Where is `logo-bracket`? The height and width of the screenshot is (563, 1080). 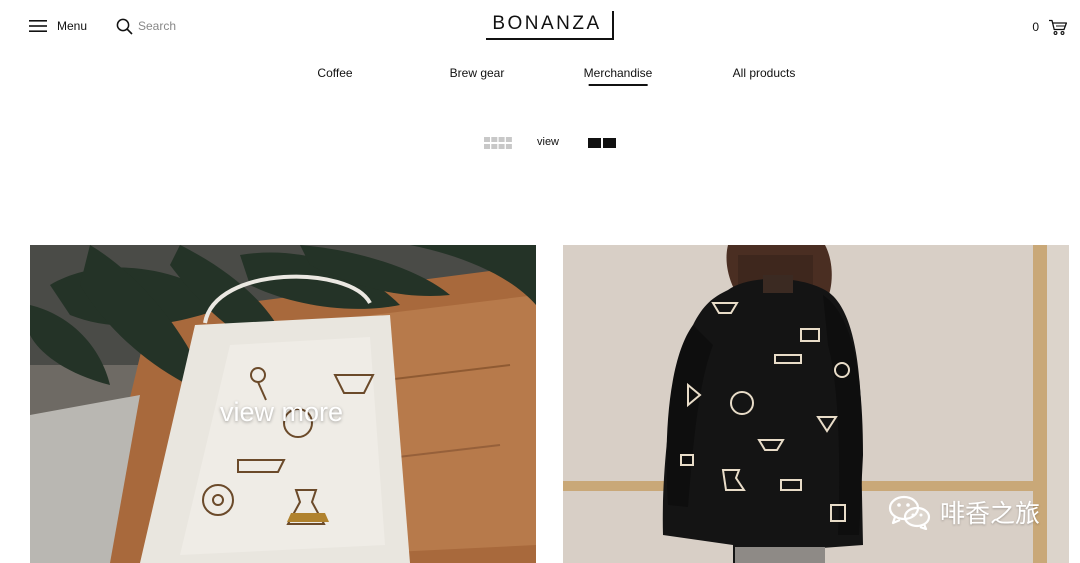
logo-bracket is located at coordinates (613, 25).